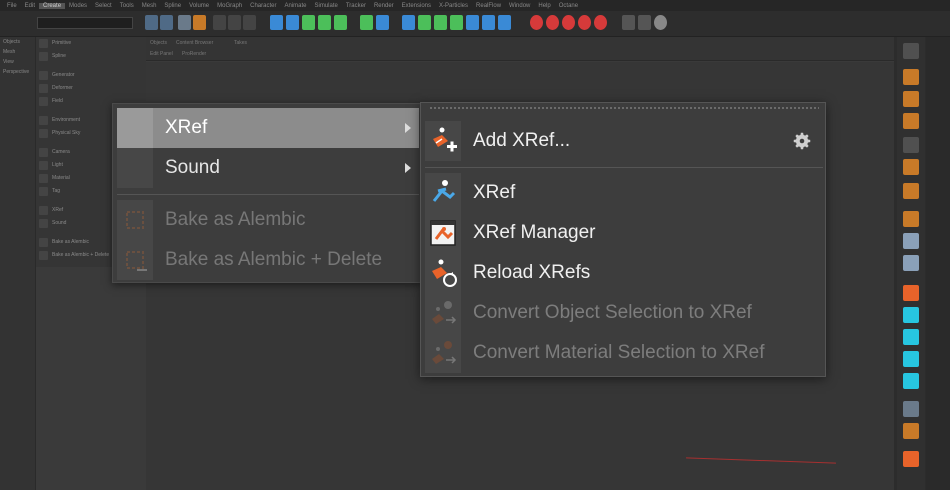  I want to click on menu-render: Render, so click(384, 6).